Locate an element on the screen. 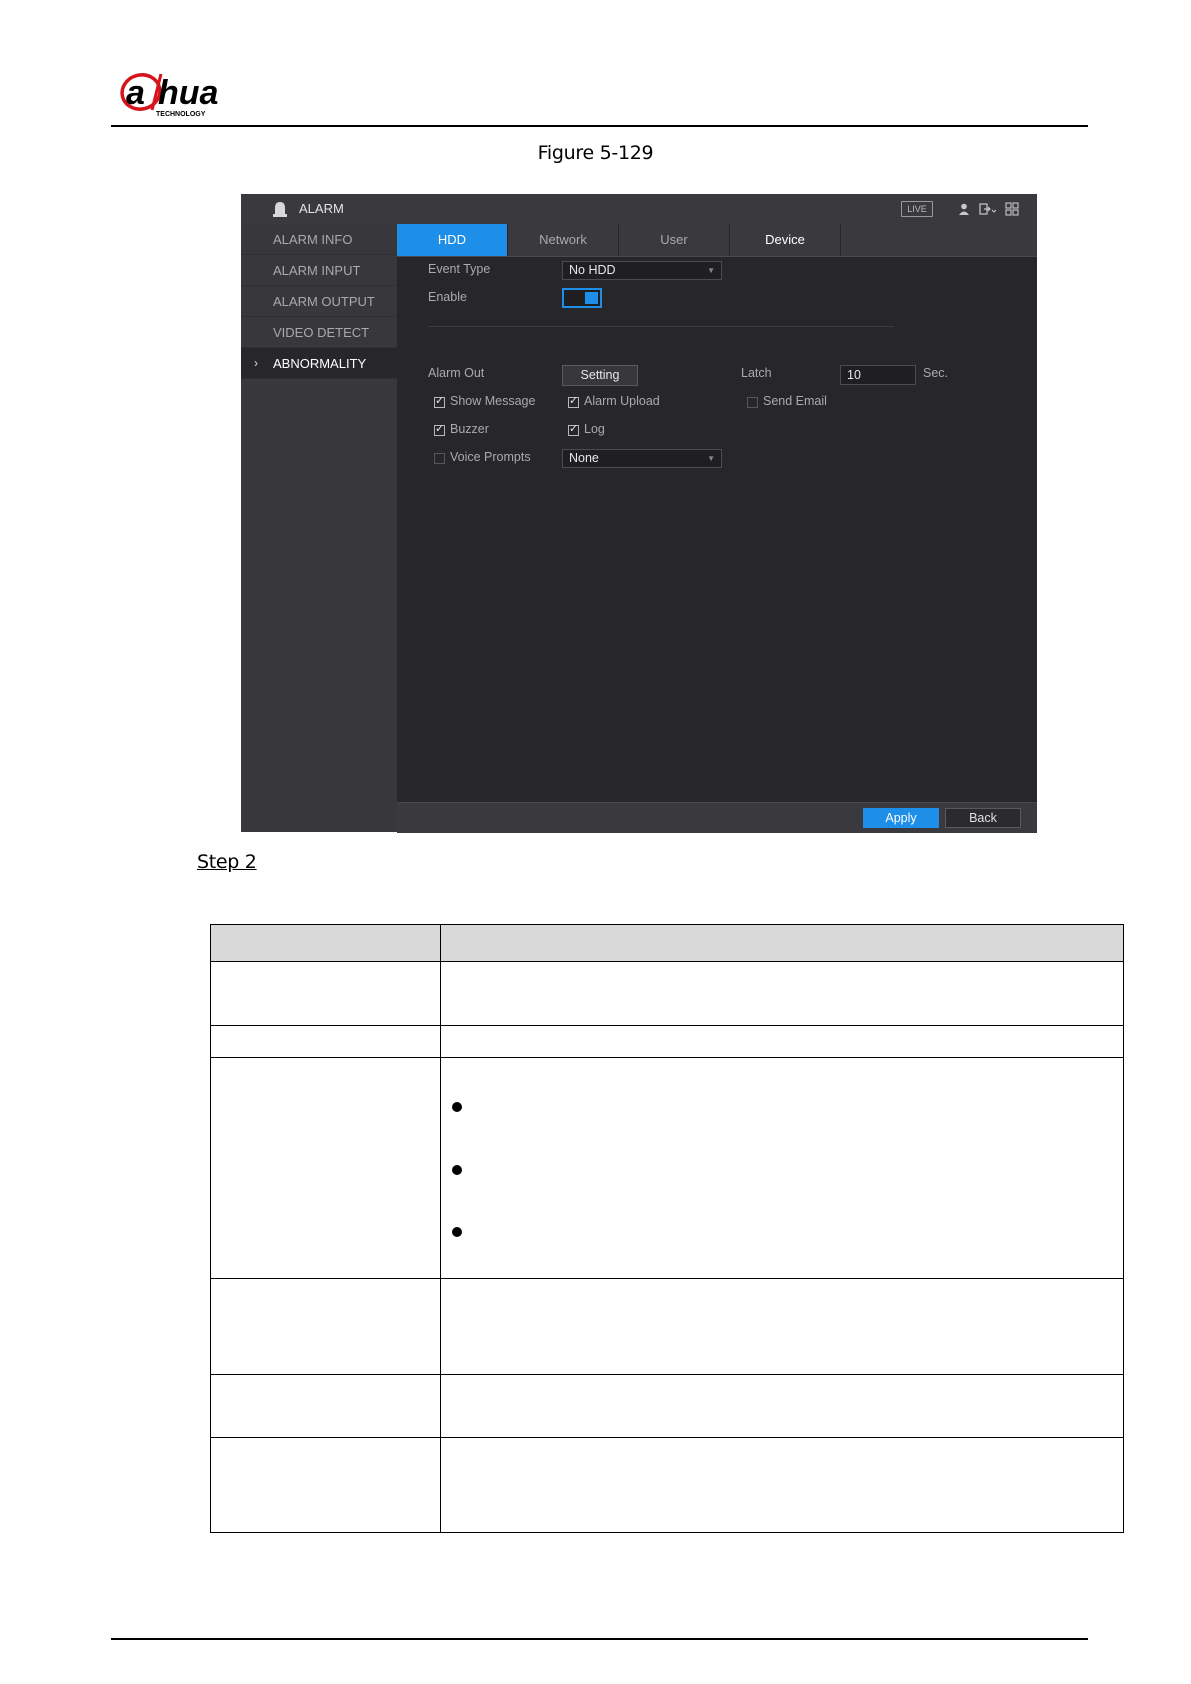 This screenshot has height=1684, width=1191. alarm-out-label: Alarm Out is located at coordinates (456, 373).